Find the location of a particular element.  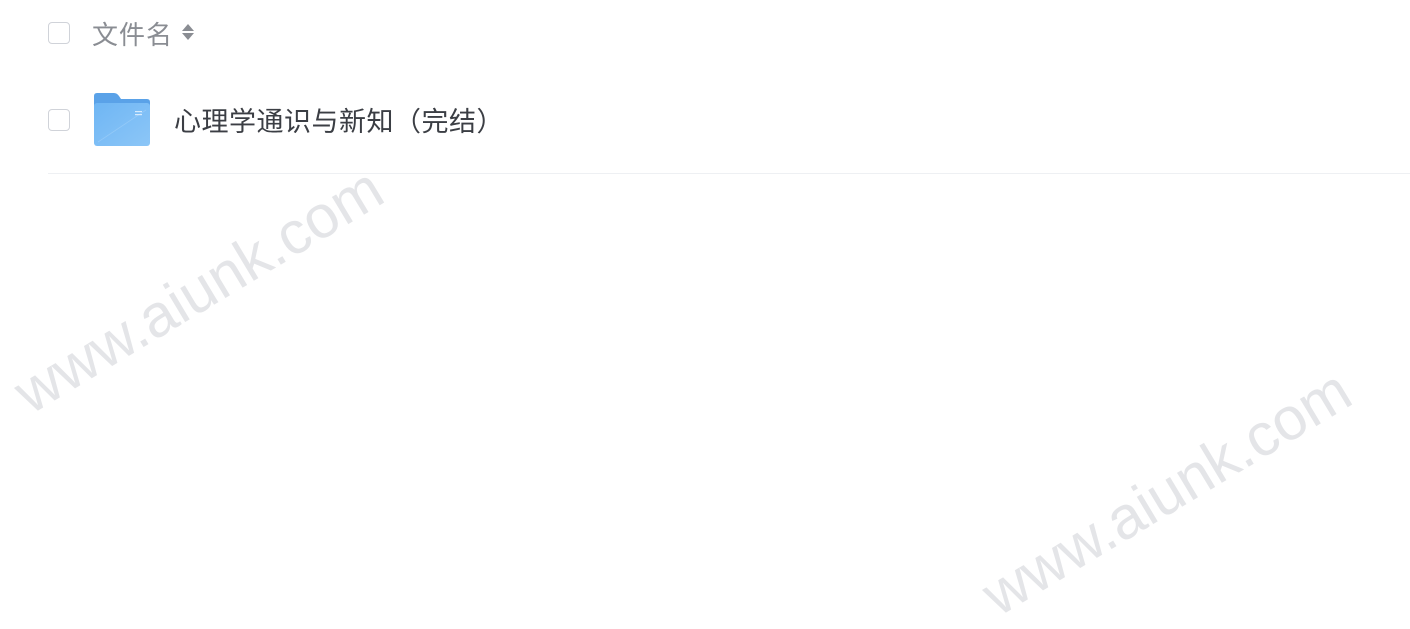

select-all-checkbox is located at coordinates (59, 33).